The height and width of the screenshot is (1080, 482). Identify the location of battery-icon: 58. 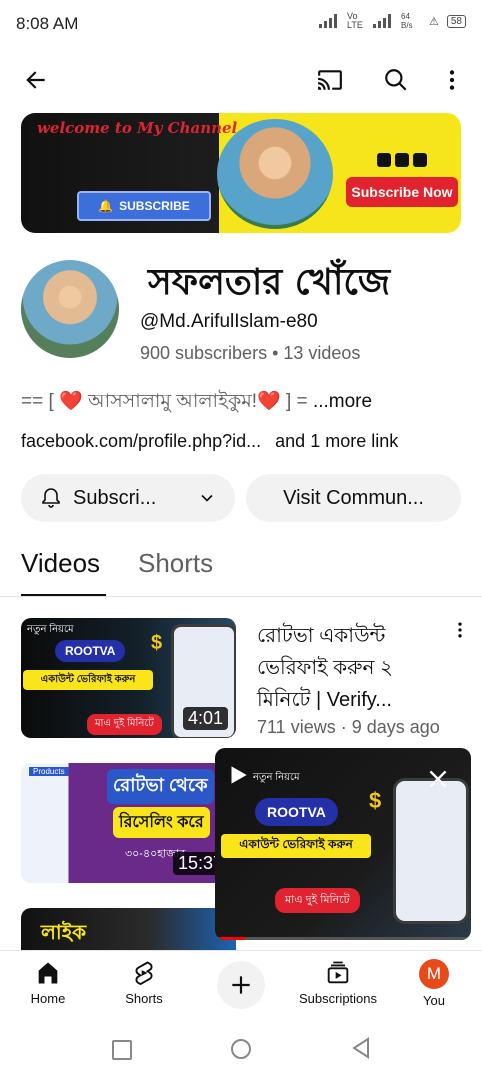
(456, 21).